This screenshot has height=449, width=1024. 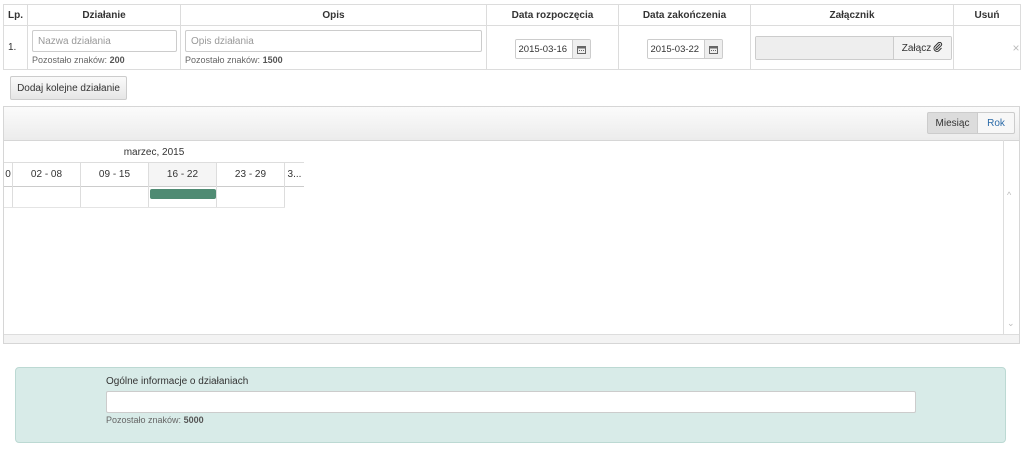 What do you see at coordinates (1011, 323) in the screenshot?
I see `scroll-down-icon: ⌄` at bounding box center [1011, 323].